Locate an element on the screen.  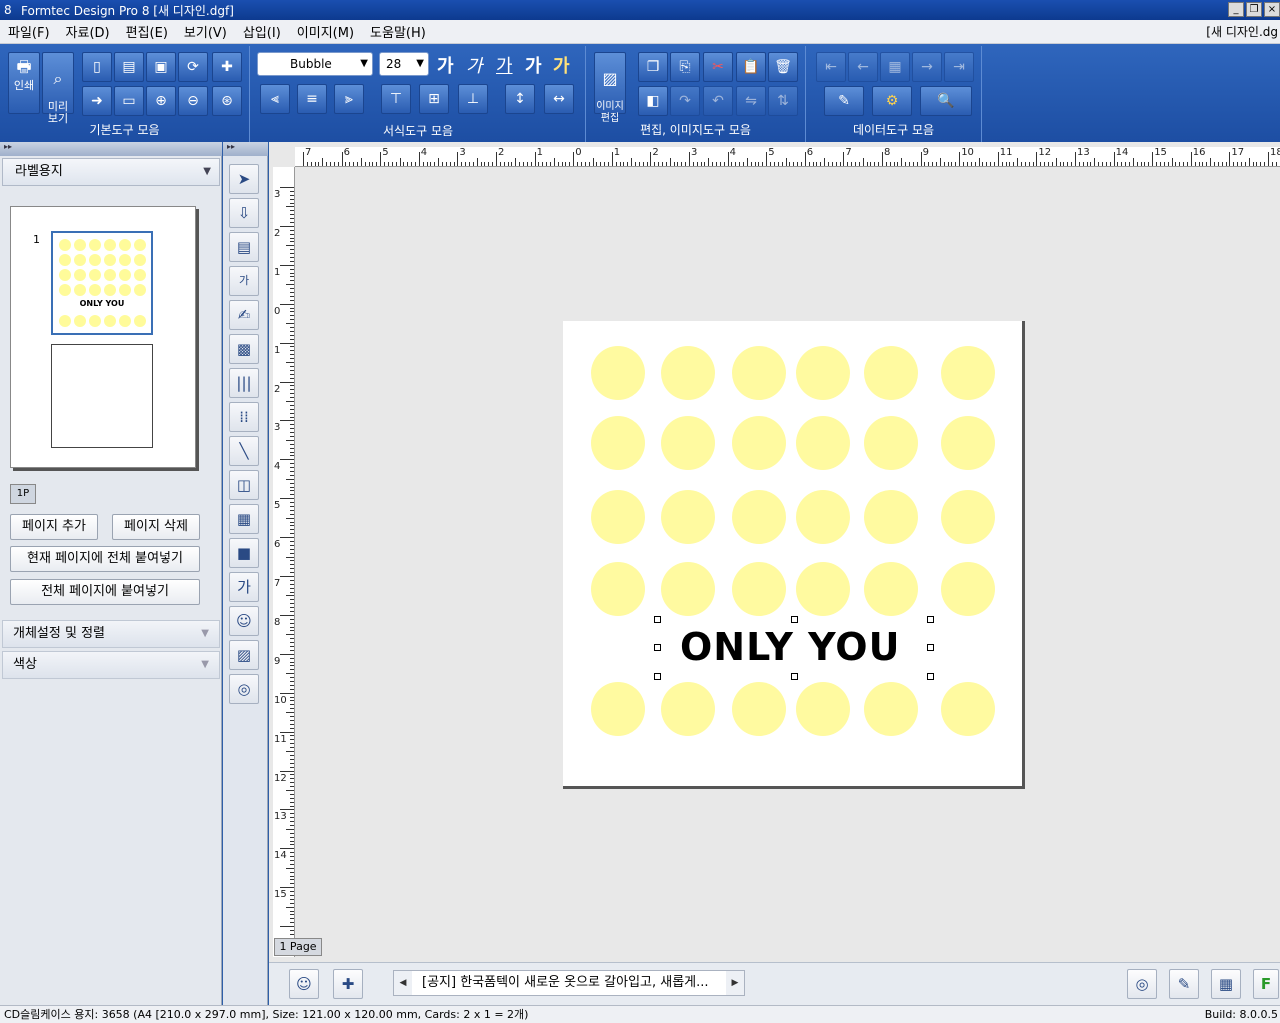
menu-view: 보기(V) is located at coordinates (205, 31).